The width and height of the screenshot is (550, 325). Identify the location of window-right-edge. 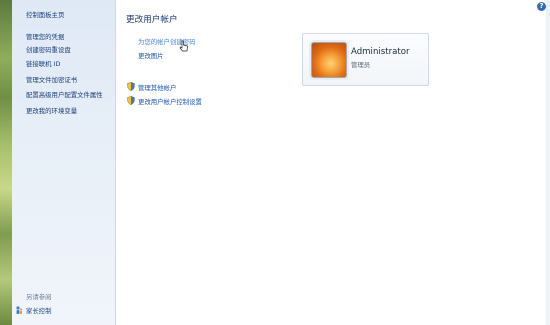
(548, 162).